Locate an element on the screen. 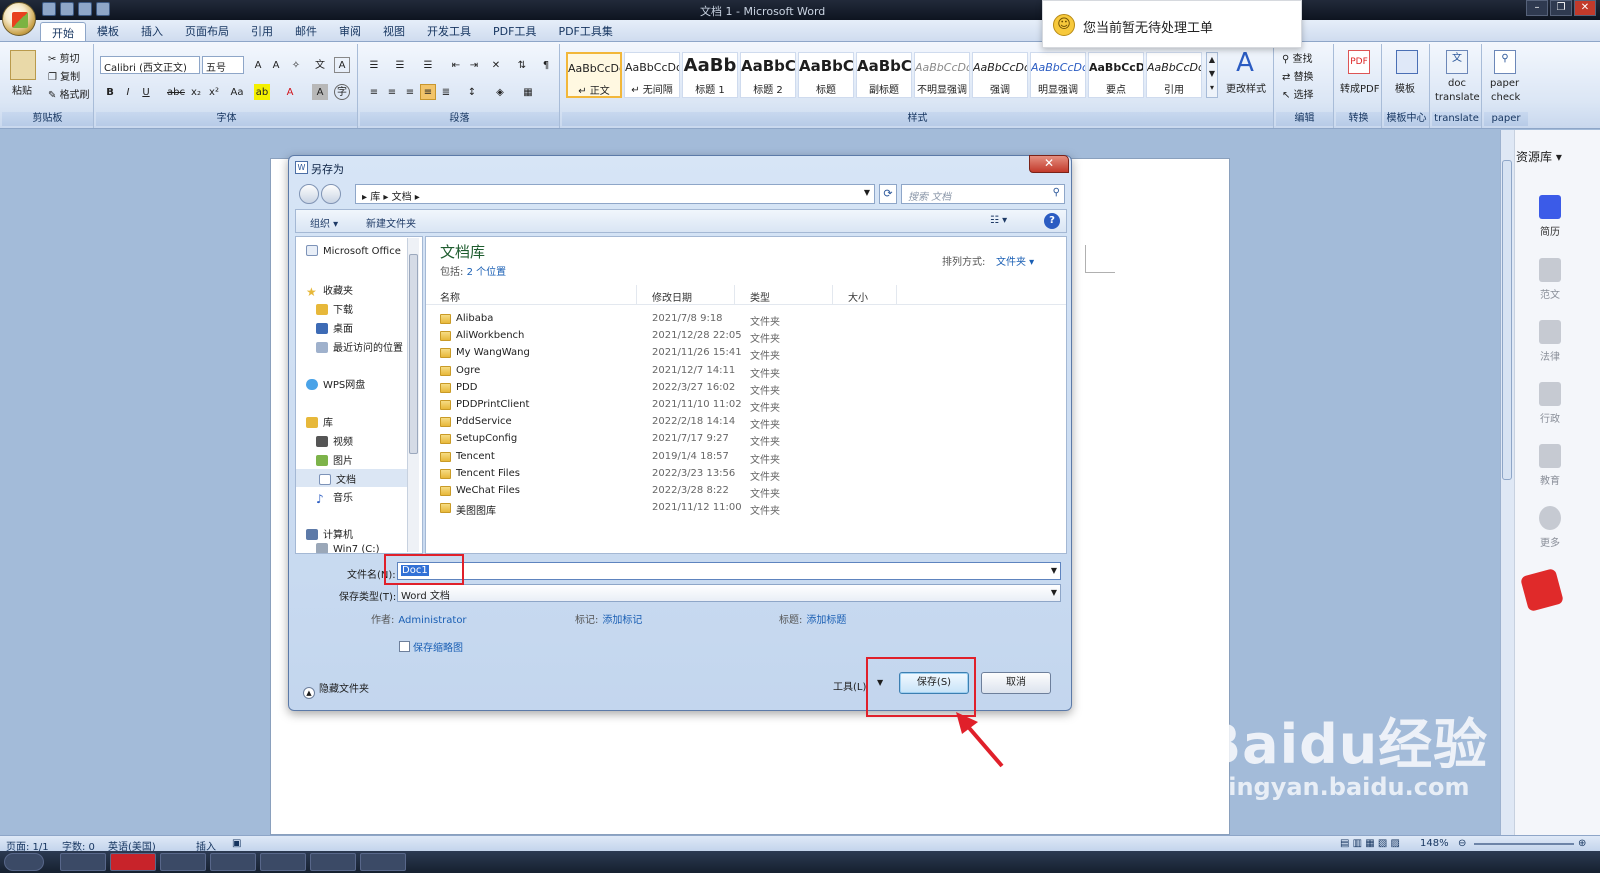 Image resolution: width=1600 pixels, height=873 pixels. paper-check-icon: ⚲ is located at coordinates (1505, 62).